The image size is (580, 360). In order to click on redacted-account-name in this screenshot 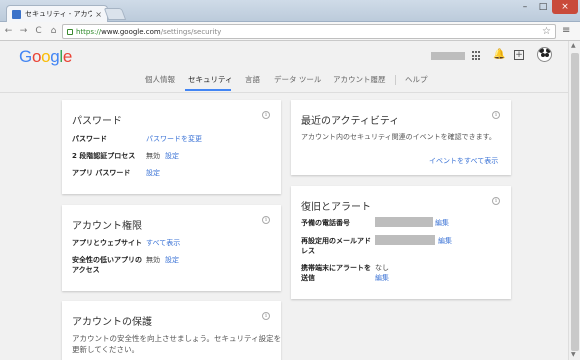, I will do `click(448, 56)`.